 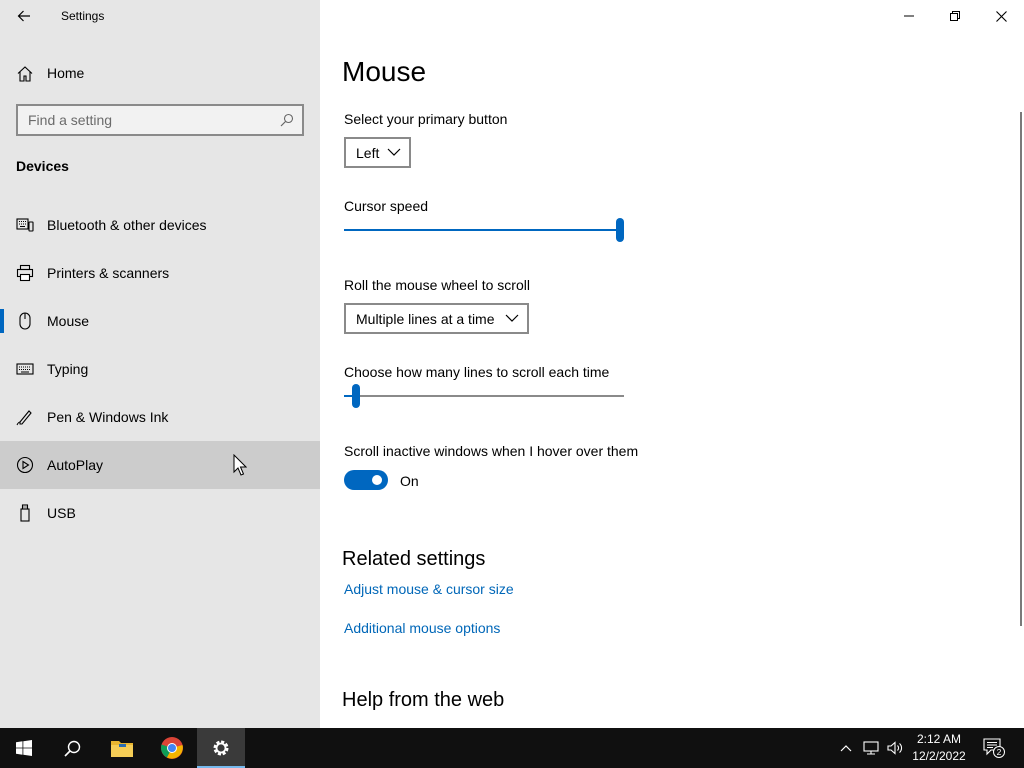 What do you see at coordinates (939, 756) in the screenshot?
I see `clock-date: 12/2/2022` at bounding box center [939, 756].